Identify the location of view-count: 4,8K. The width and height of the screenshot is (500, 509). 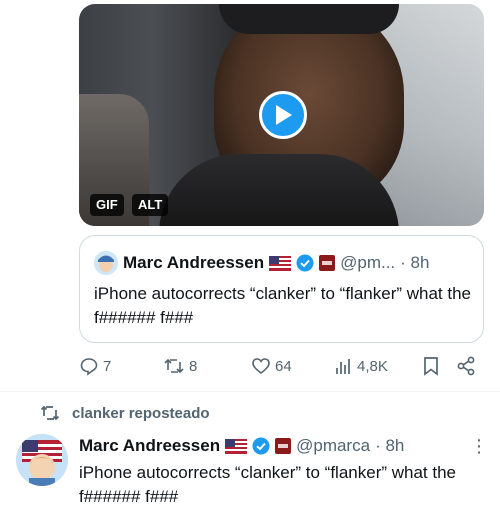
(372, 366).